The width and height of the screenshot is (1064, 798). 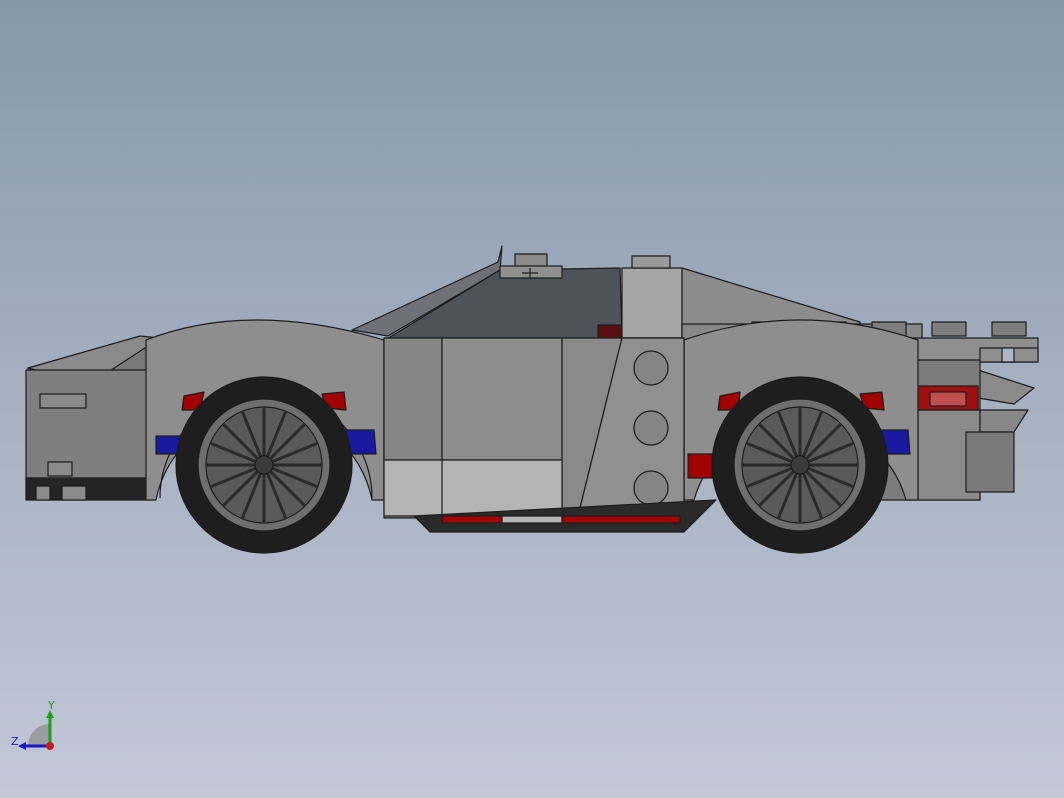 What do you see at coordinates (948, 399) in the screenshot?
I see `tail-light-lens` at bounding box center [948, 399].